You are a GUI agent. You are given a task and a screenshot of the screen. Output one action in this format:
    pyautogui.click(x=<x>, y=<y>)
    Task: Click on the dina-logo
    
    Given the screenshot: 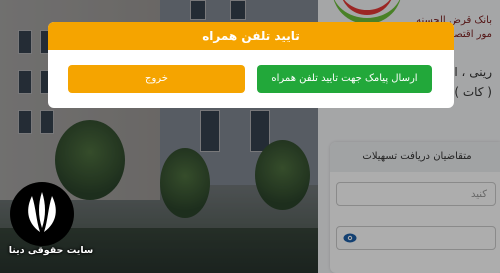 What is the action you would take?
    pyautogui.click(x=42, y=214)
    